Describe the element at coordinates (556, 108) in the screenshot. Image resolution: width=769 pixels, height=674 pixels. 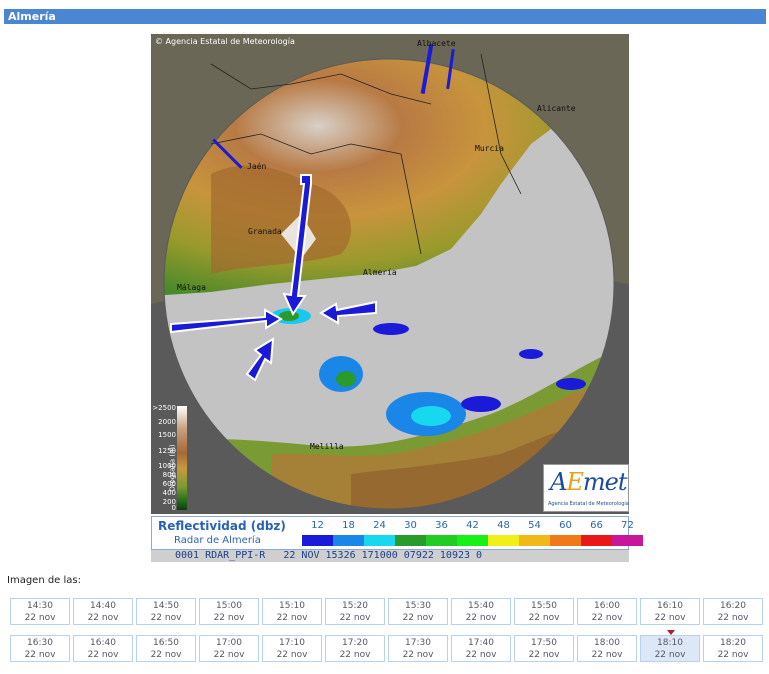
I see `city-label: Alicante` at that location.